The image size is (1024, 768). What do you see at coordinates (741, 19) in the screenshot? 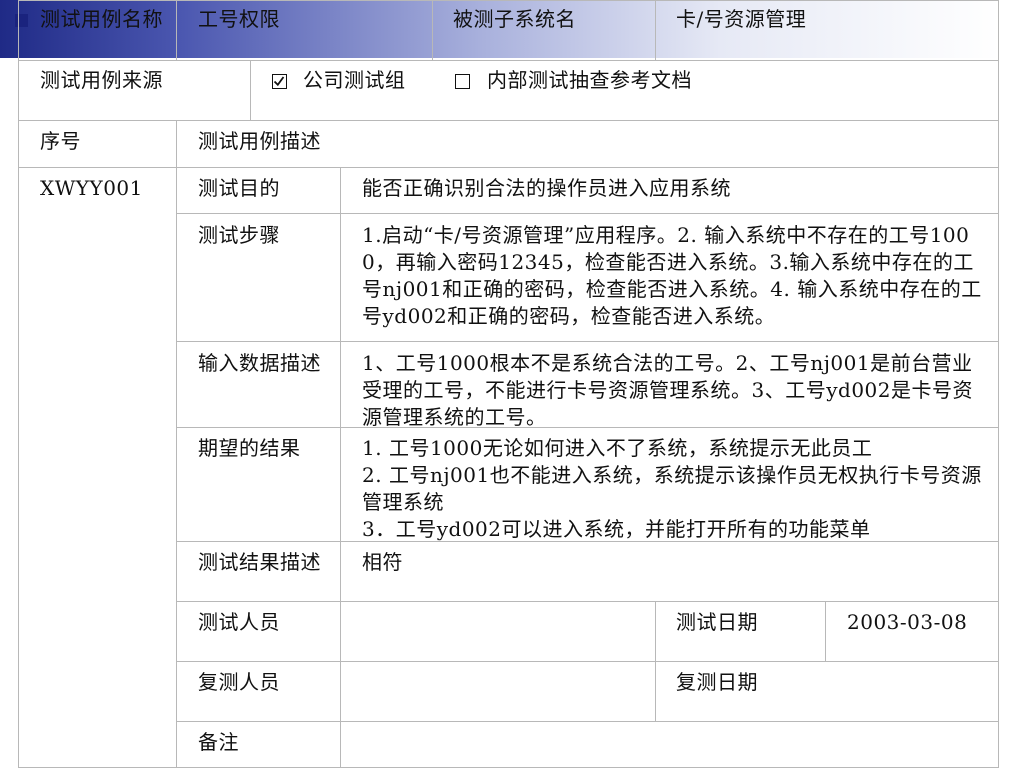
I see `subsystem-value: 卡/号资源管理` at bounding box center [741, 19].